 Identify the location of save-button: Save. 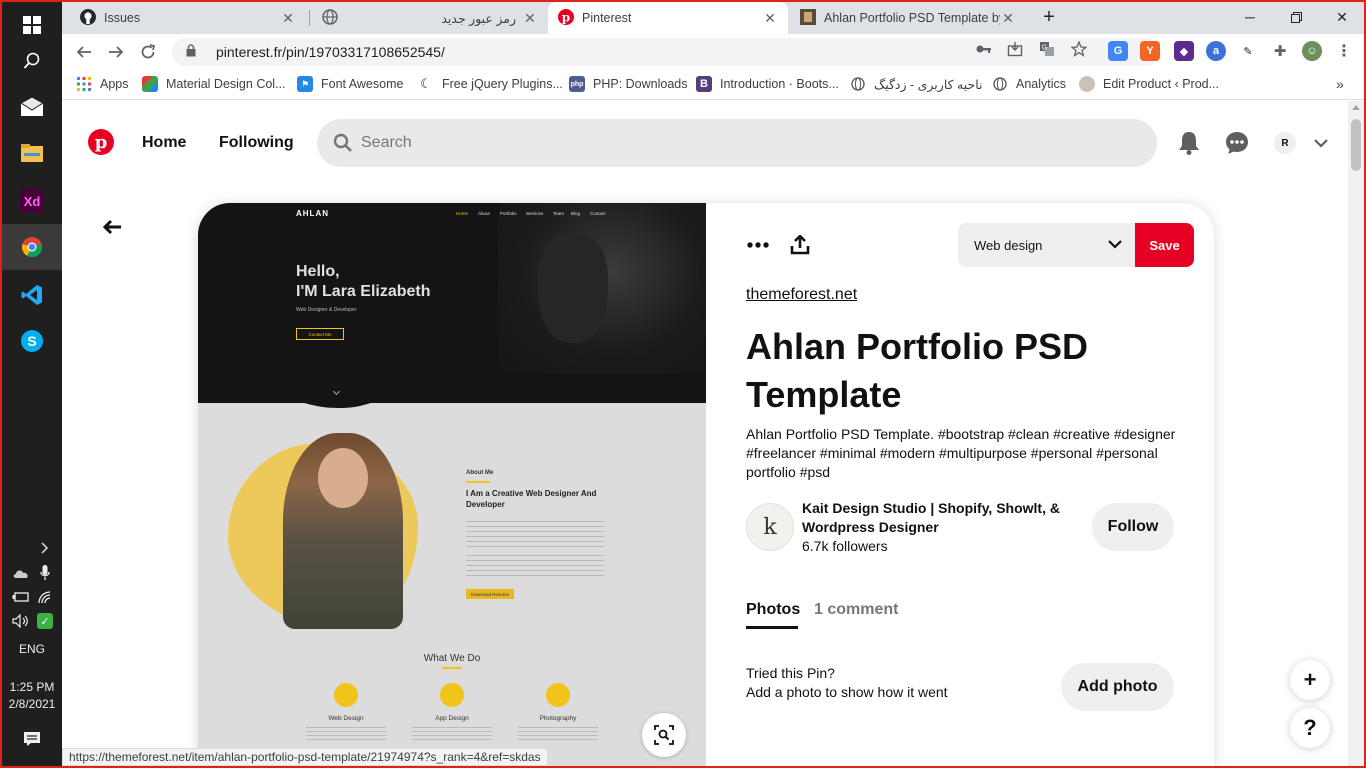
(1164, 245).